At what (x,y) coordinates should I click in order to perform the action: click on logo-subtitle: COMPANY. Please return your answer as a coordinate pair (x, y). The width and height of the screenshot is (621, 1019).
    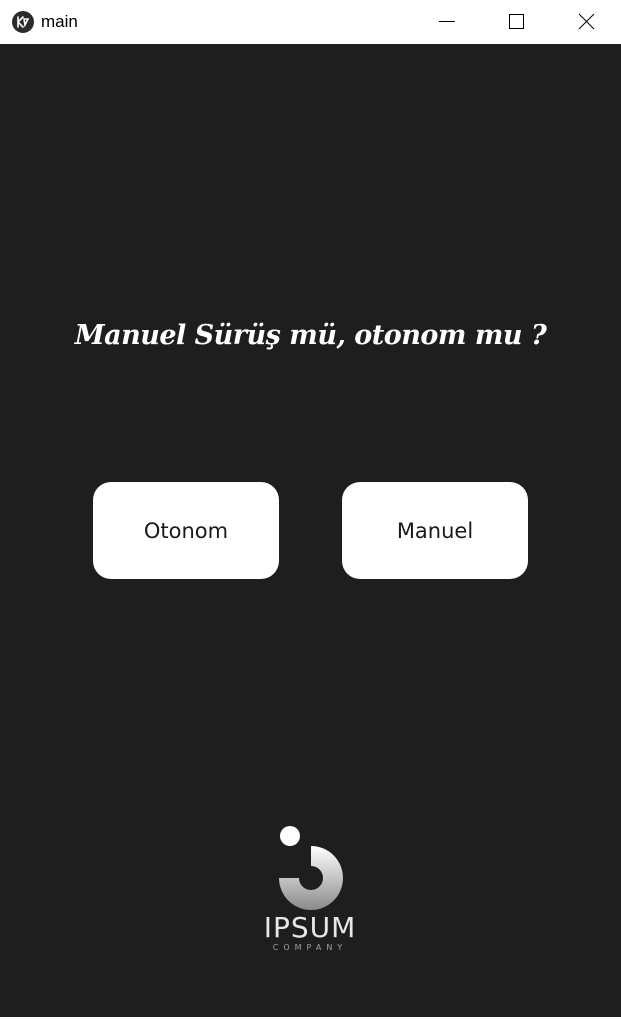
    Looking at the image, I should click on (310, 947).